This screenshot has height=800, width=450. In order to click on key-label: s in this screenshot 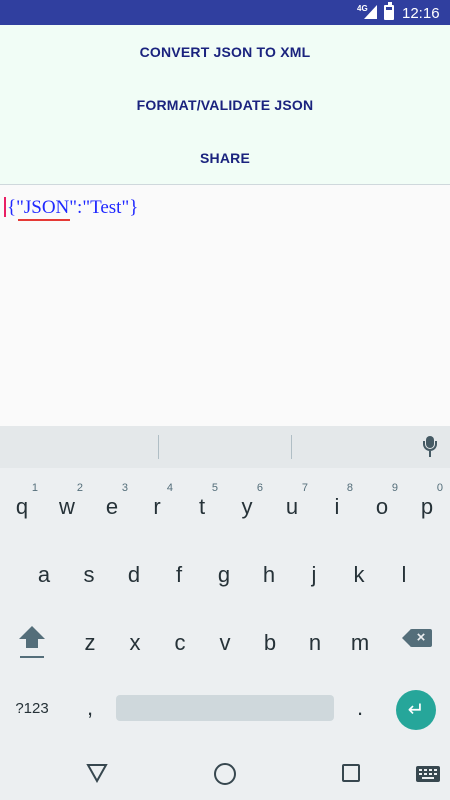, I will do `click(89, 574)`.